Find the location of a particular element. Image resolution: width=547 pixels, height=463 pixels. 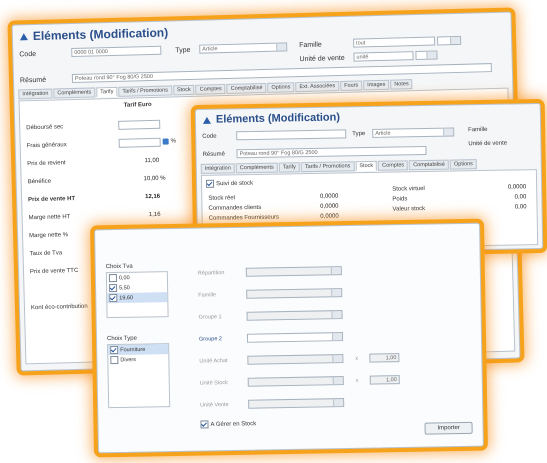

unite-field: unité is located at coordinates (383, 56).